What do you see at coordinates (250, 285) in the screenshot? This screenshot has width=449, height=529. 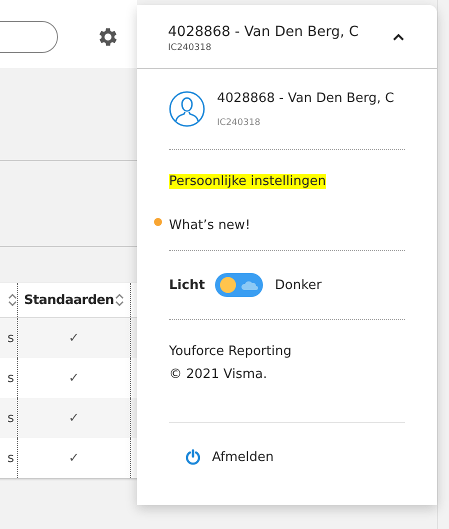 I see `cloud-icon` at bounding box center [250, 285].